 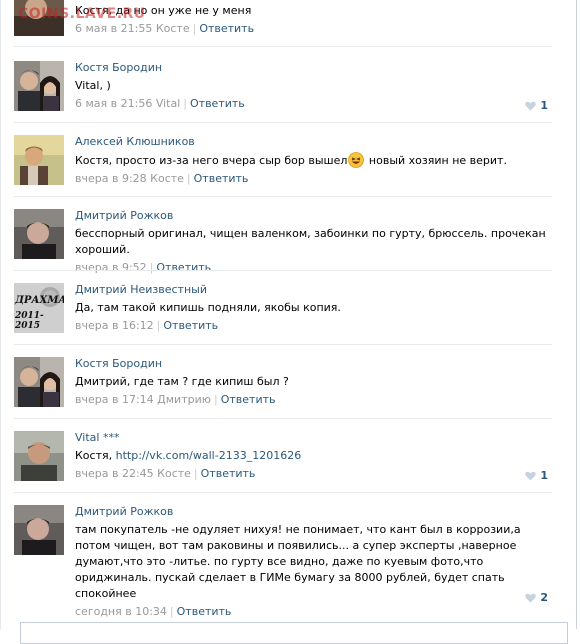 What do you see at coordinates (313, 268) in the screenshot?
I see `comment-meta: вчера в 9:52 | Ответить` at bounding box center [313, 268].